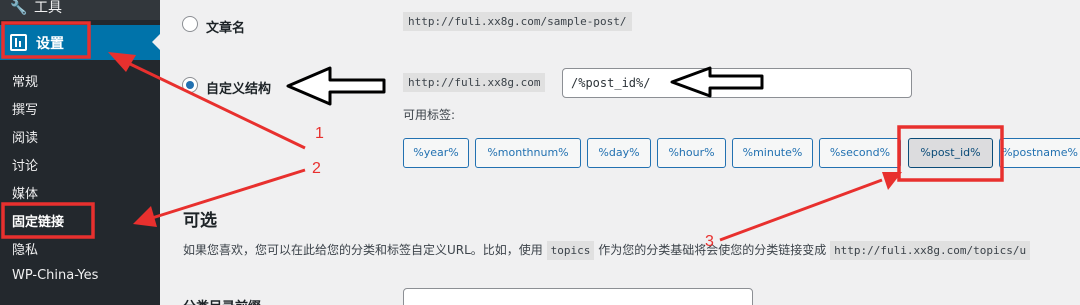 This screenshot has width=1080, height=305. Describe the element at coordinates (336, 86) in the screenshot. I see `pointer-arrow-custom-structure` at that location.